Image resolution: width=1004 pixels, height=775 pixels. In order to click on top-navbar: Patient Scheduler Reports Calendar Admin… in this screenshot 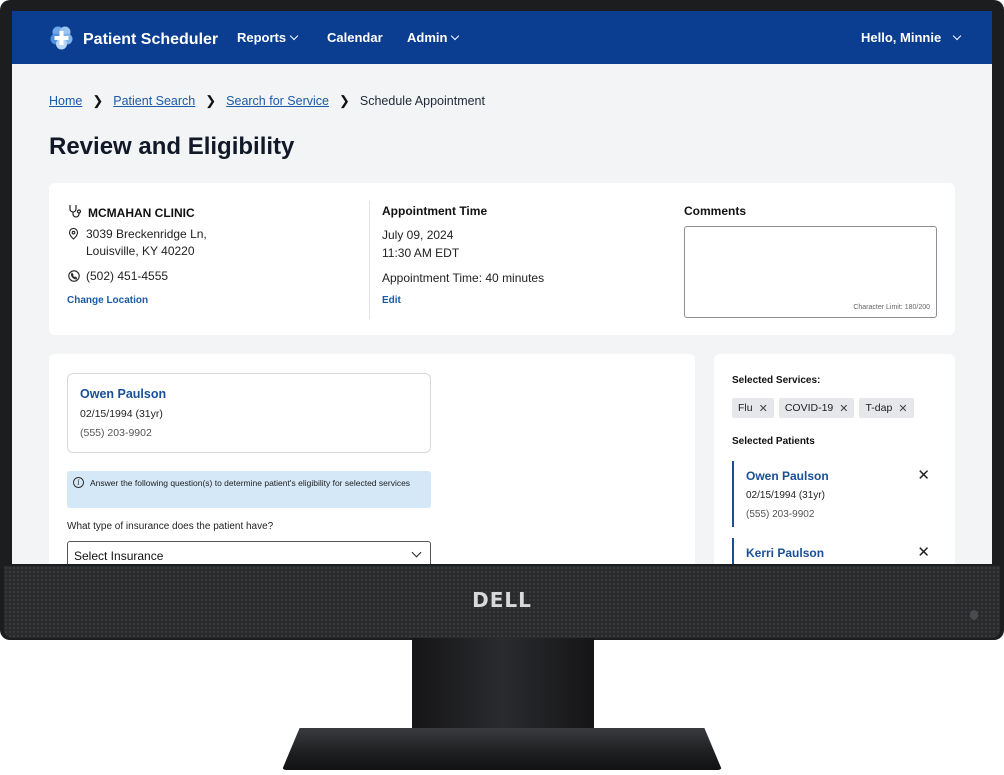, I will do `click(502, 37)`.